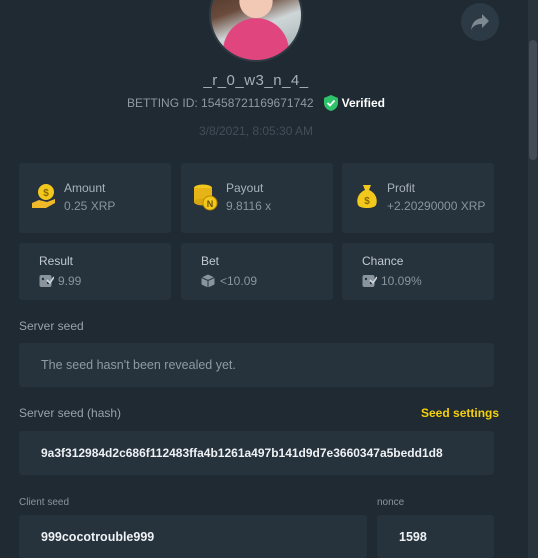 The width and height of the screenshot is (538, 558). Describe the element at coordinates (257, 271) in the screenshot. I see `bet-card: Bet <10.09` at that location.